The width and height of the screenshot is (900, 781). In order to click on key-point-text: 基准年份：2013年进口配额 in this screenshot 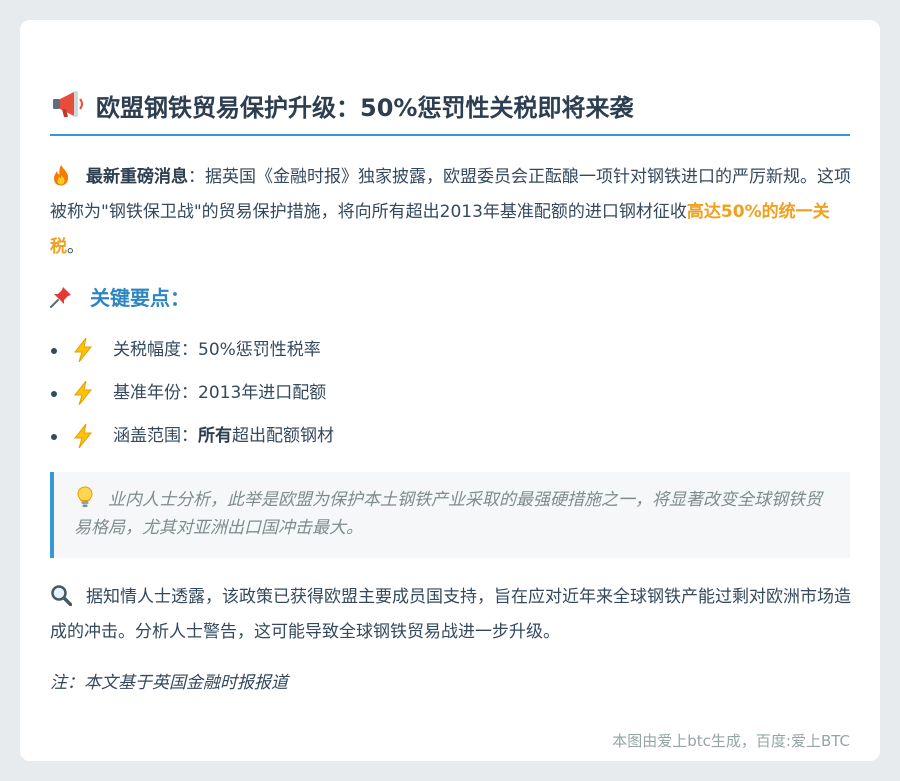, I will do `click(219, 393)`.